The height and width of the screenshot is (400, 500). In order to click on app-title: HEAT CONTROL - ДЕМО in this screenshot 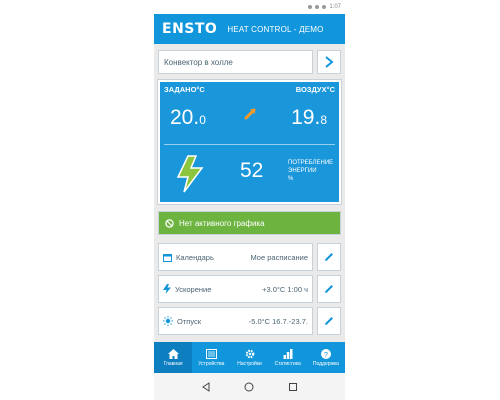, I will do `click(275, 29)`.